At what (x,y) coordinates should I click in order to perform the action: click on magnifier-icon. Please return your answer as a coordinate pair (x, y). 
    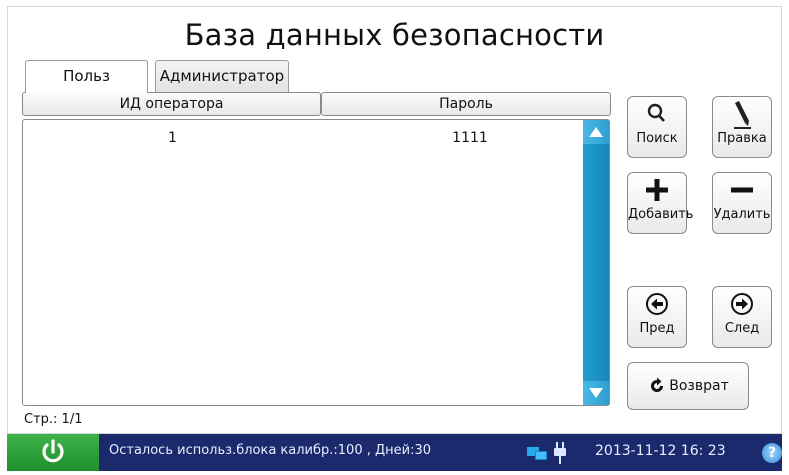
    Looking at the image, I should click on (657, 116).